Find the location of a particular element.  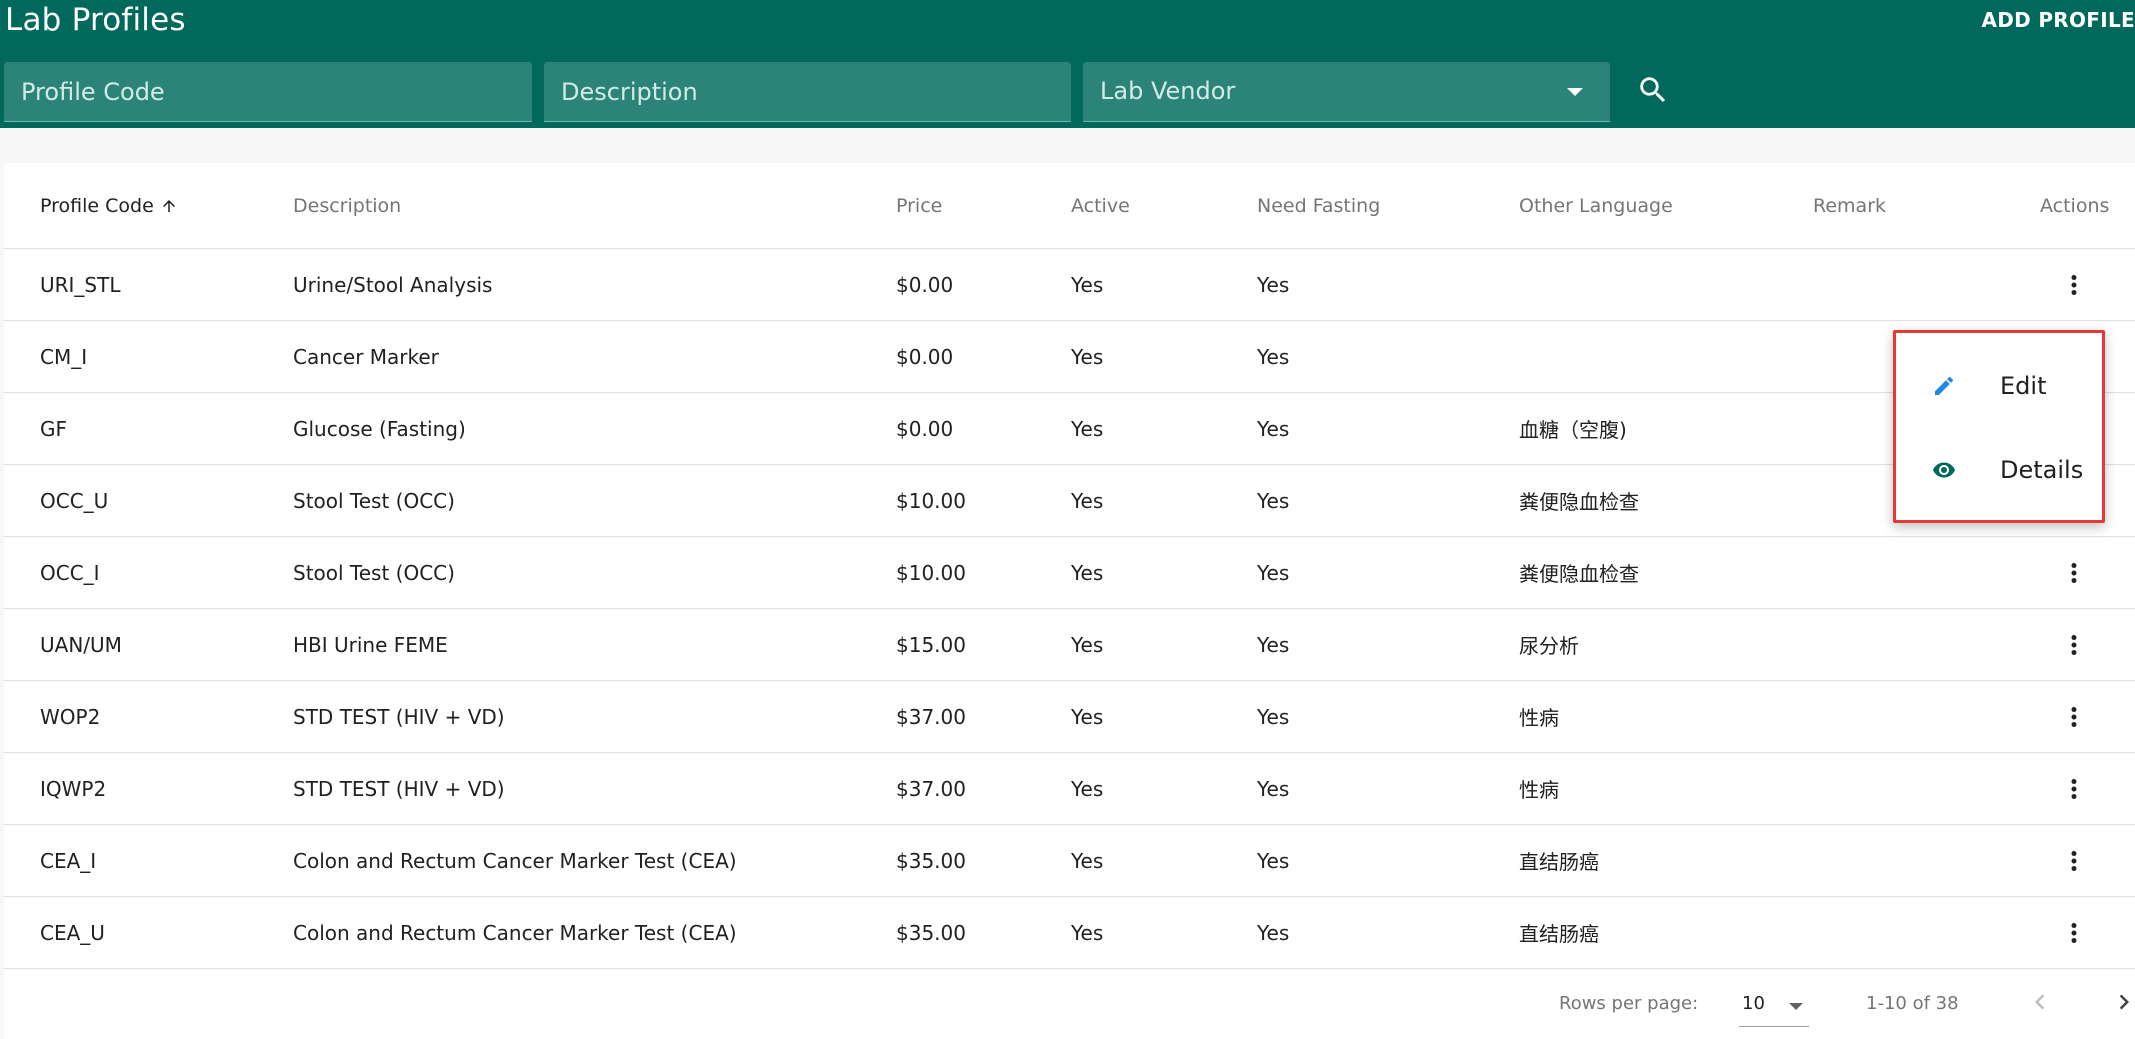

cell-price: $35.00 is located at coordinates (931, 860).